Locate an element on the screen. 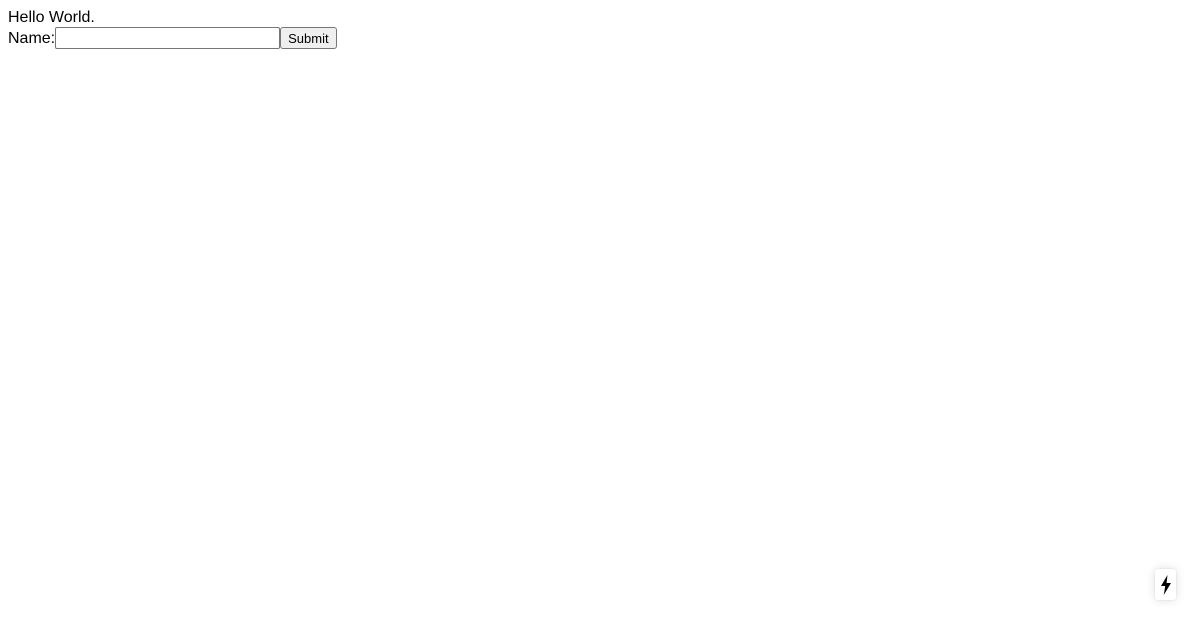 The height and width of the screenshot is (630, 1200). page-content: Hello World. Name: Submit is located at coordinates (172, 28).